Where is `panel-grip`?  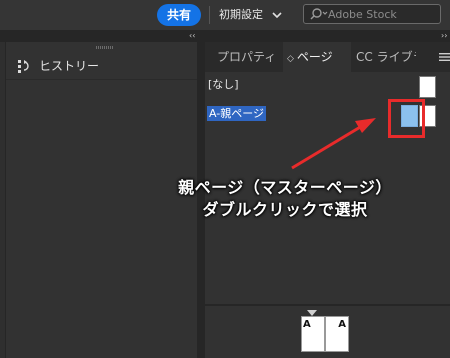
panel-grip is located at coordinates (105, 47).